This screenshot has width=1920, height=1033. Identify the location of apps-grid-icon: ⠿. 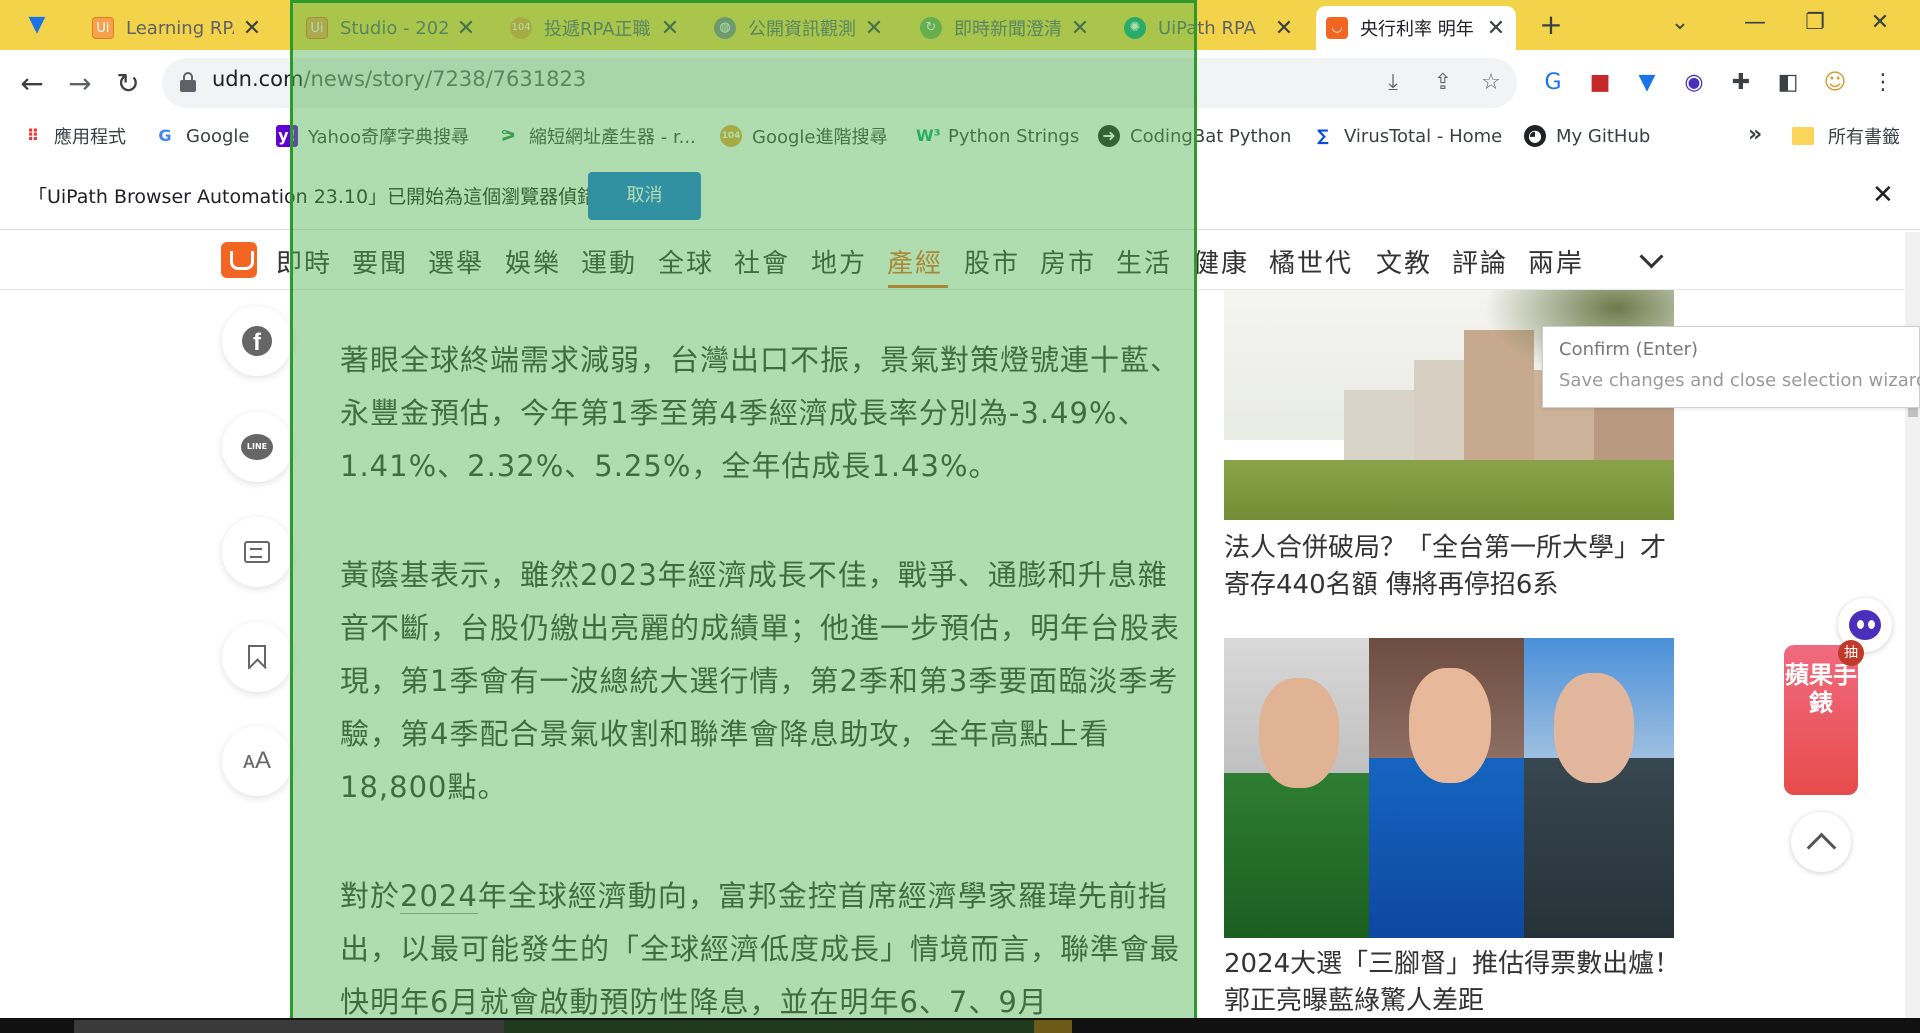
(33, 135).